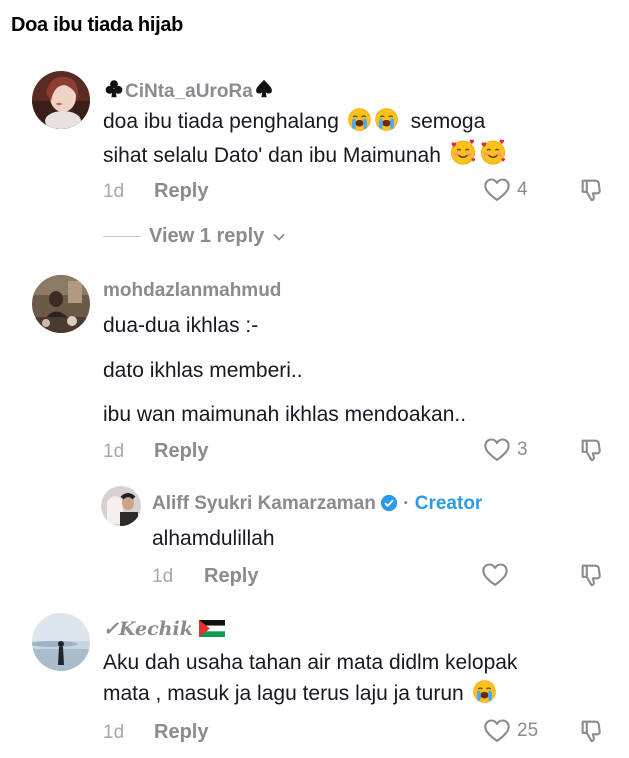 The width and height of the screenshot is (629, 758). I want to click on comment-username: mohdazlanmahmud, so click(192, 291).